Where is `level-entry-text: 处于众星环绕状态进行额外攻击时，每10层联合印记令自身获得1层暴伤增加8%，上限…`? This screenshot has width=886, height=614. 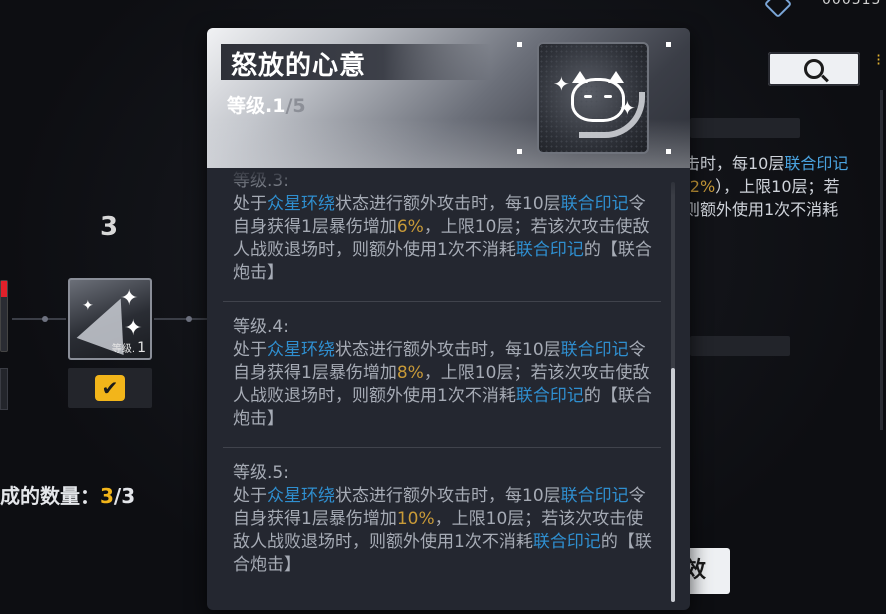
level-entry-text: 处于众星环绕状态进行额外攻击时，每10层联合印记令自身获得1层暴伤增加8%，上限… is located at coordinates (443, 385).